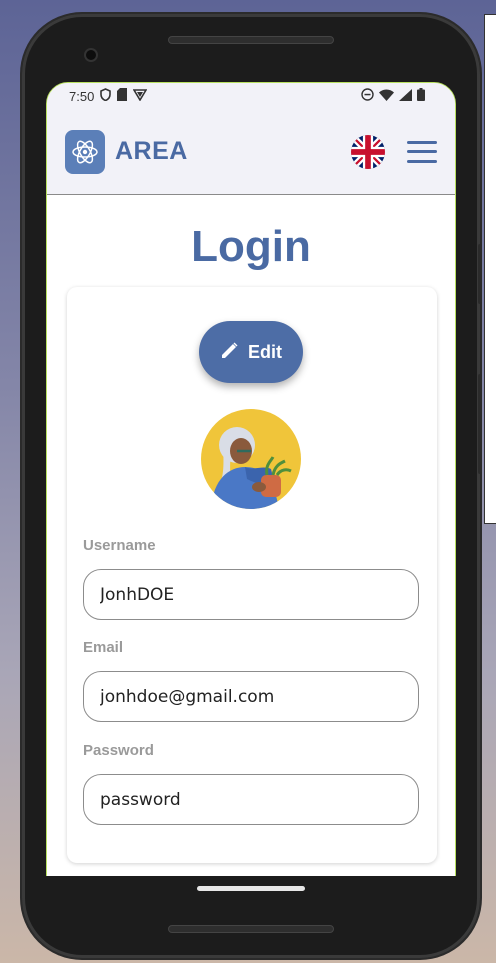 Image resolution: width=496 pixels, height=963 pixels. I want to click on password-label: Password, so click(118, 750).